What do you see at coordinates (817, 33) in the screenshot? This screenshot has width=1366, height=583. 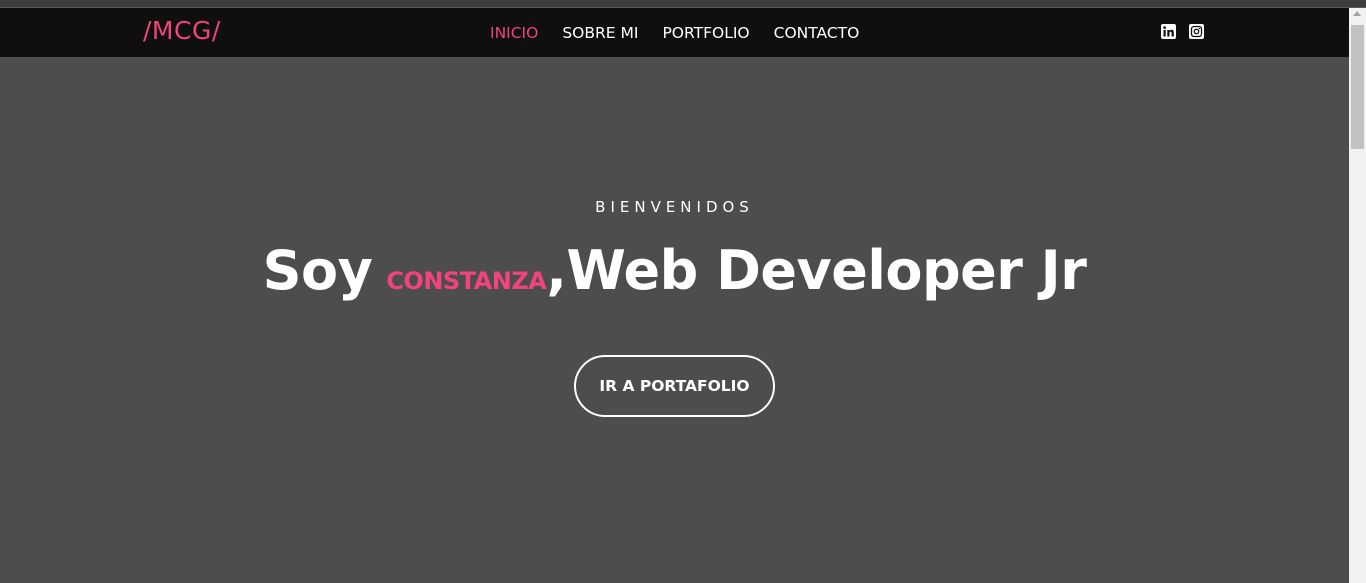 I see `nav-link-contacto: CONTACTO` at bounding box center [817, 33].